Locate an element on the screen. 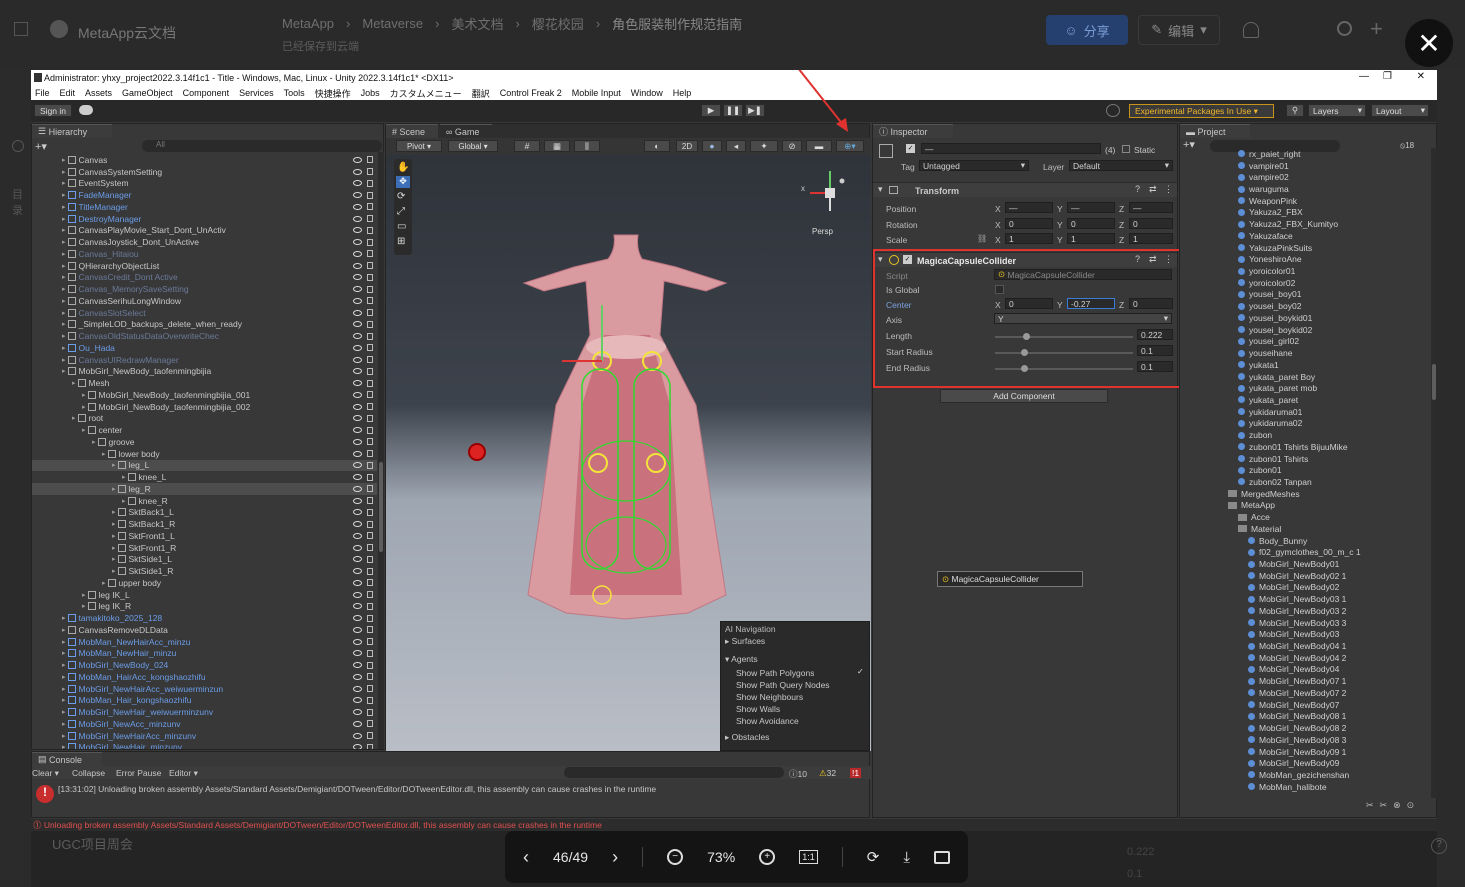 The height and width of the screenshot is (887, 1465). pos-x-field: — is located at coordinates (1029, 207).